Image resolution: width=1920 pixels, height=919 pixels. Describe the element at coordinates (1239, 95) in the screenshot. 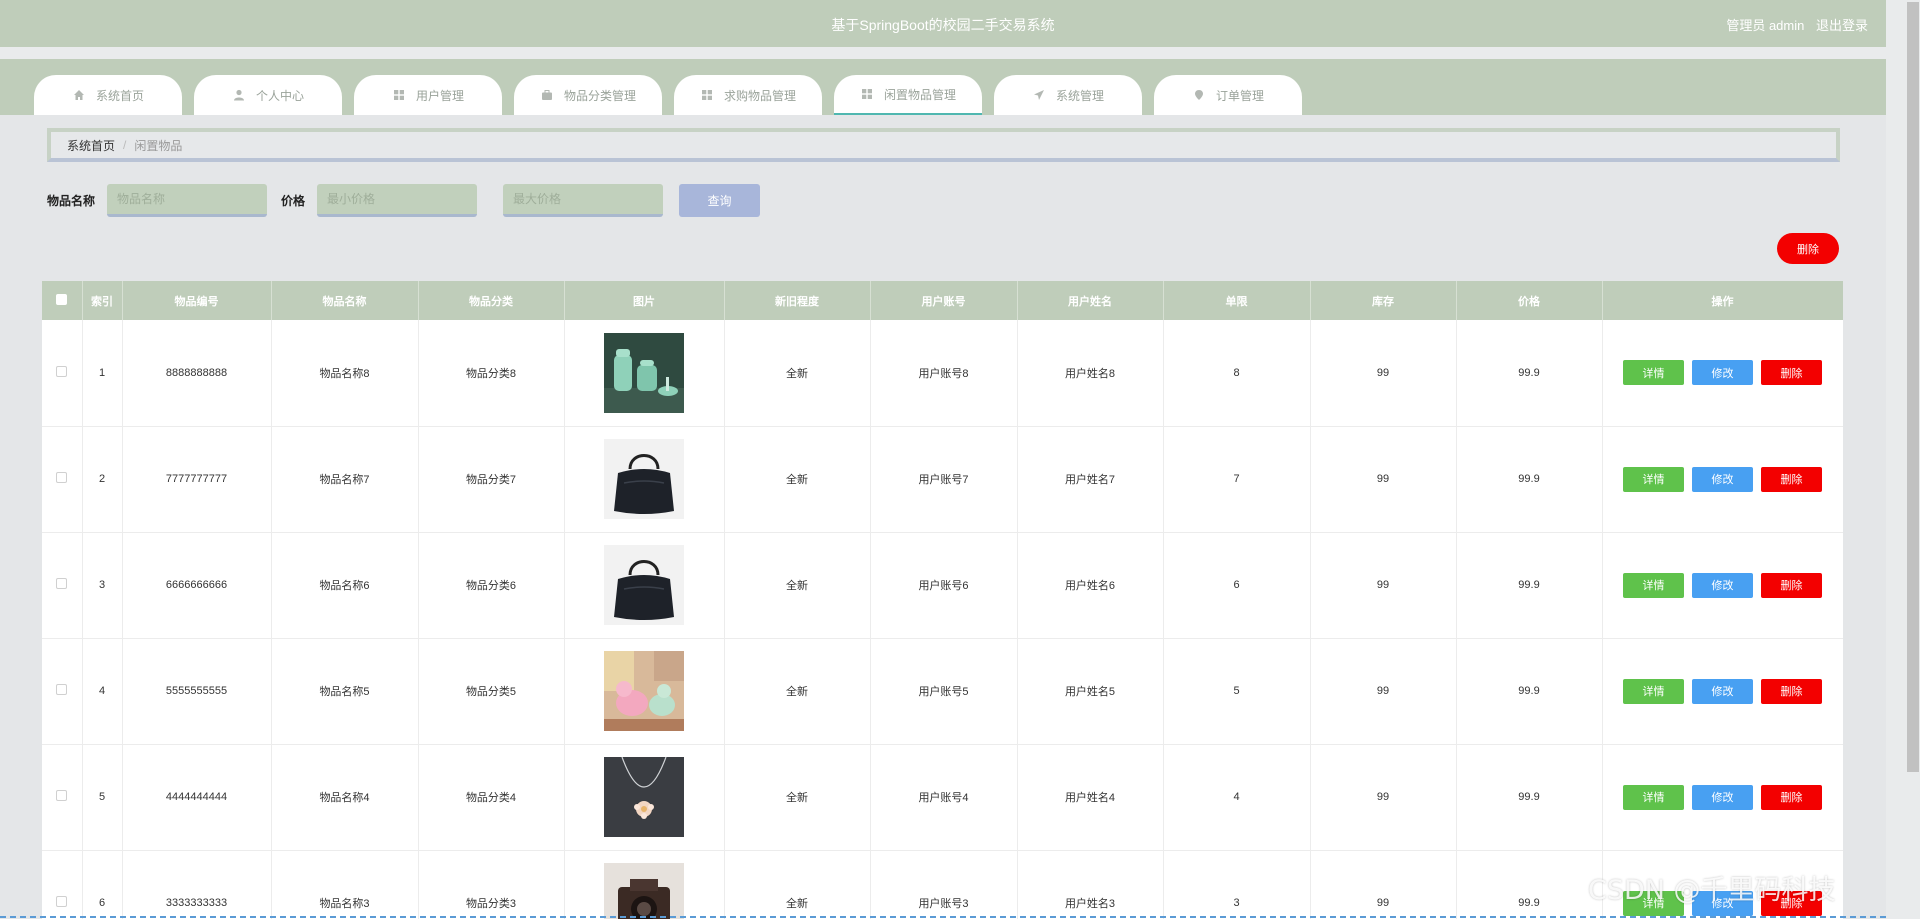

I see `tab-label: 订单管理` at that location.